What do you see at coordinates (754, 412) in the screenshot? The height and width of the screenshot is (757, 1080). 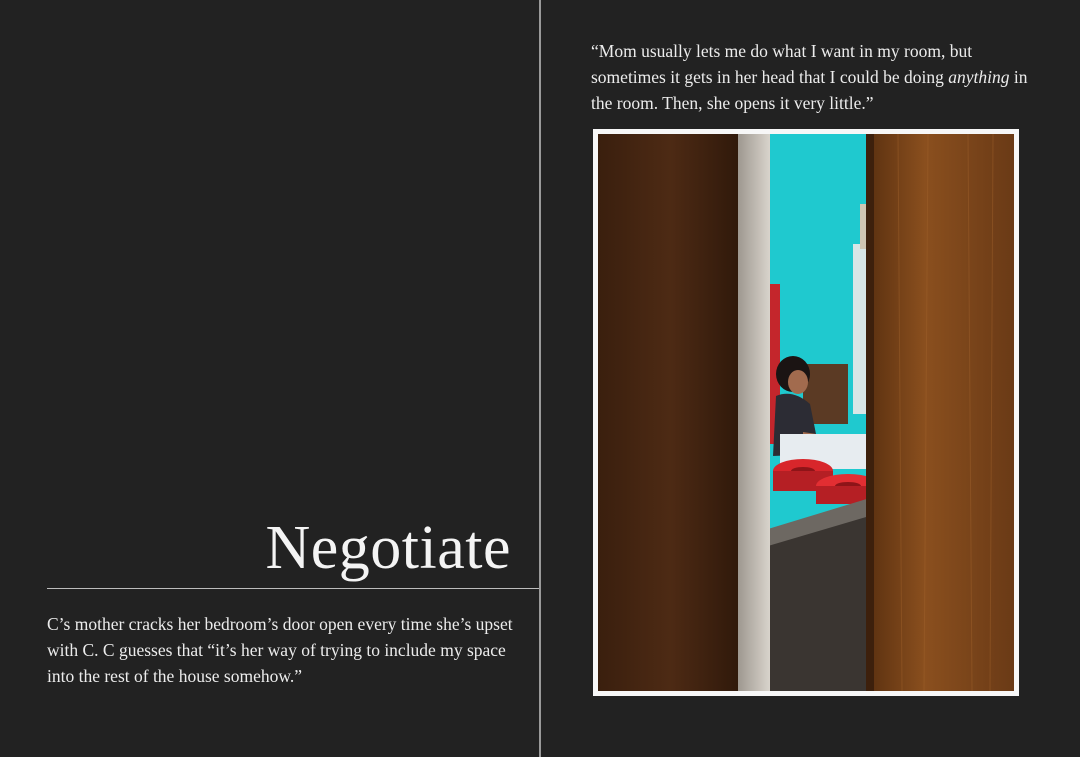 I see `door-edge` at bounding box center [754, 412].